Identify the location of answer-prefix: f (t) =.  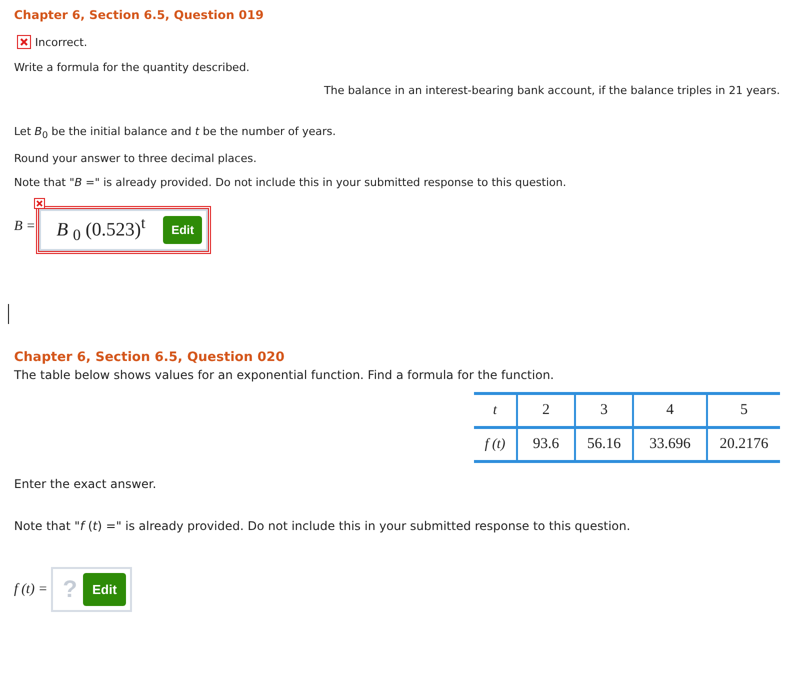
(31, 590).